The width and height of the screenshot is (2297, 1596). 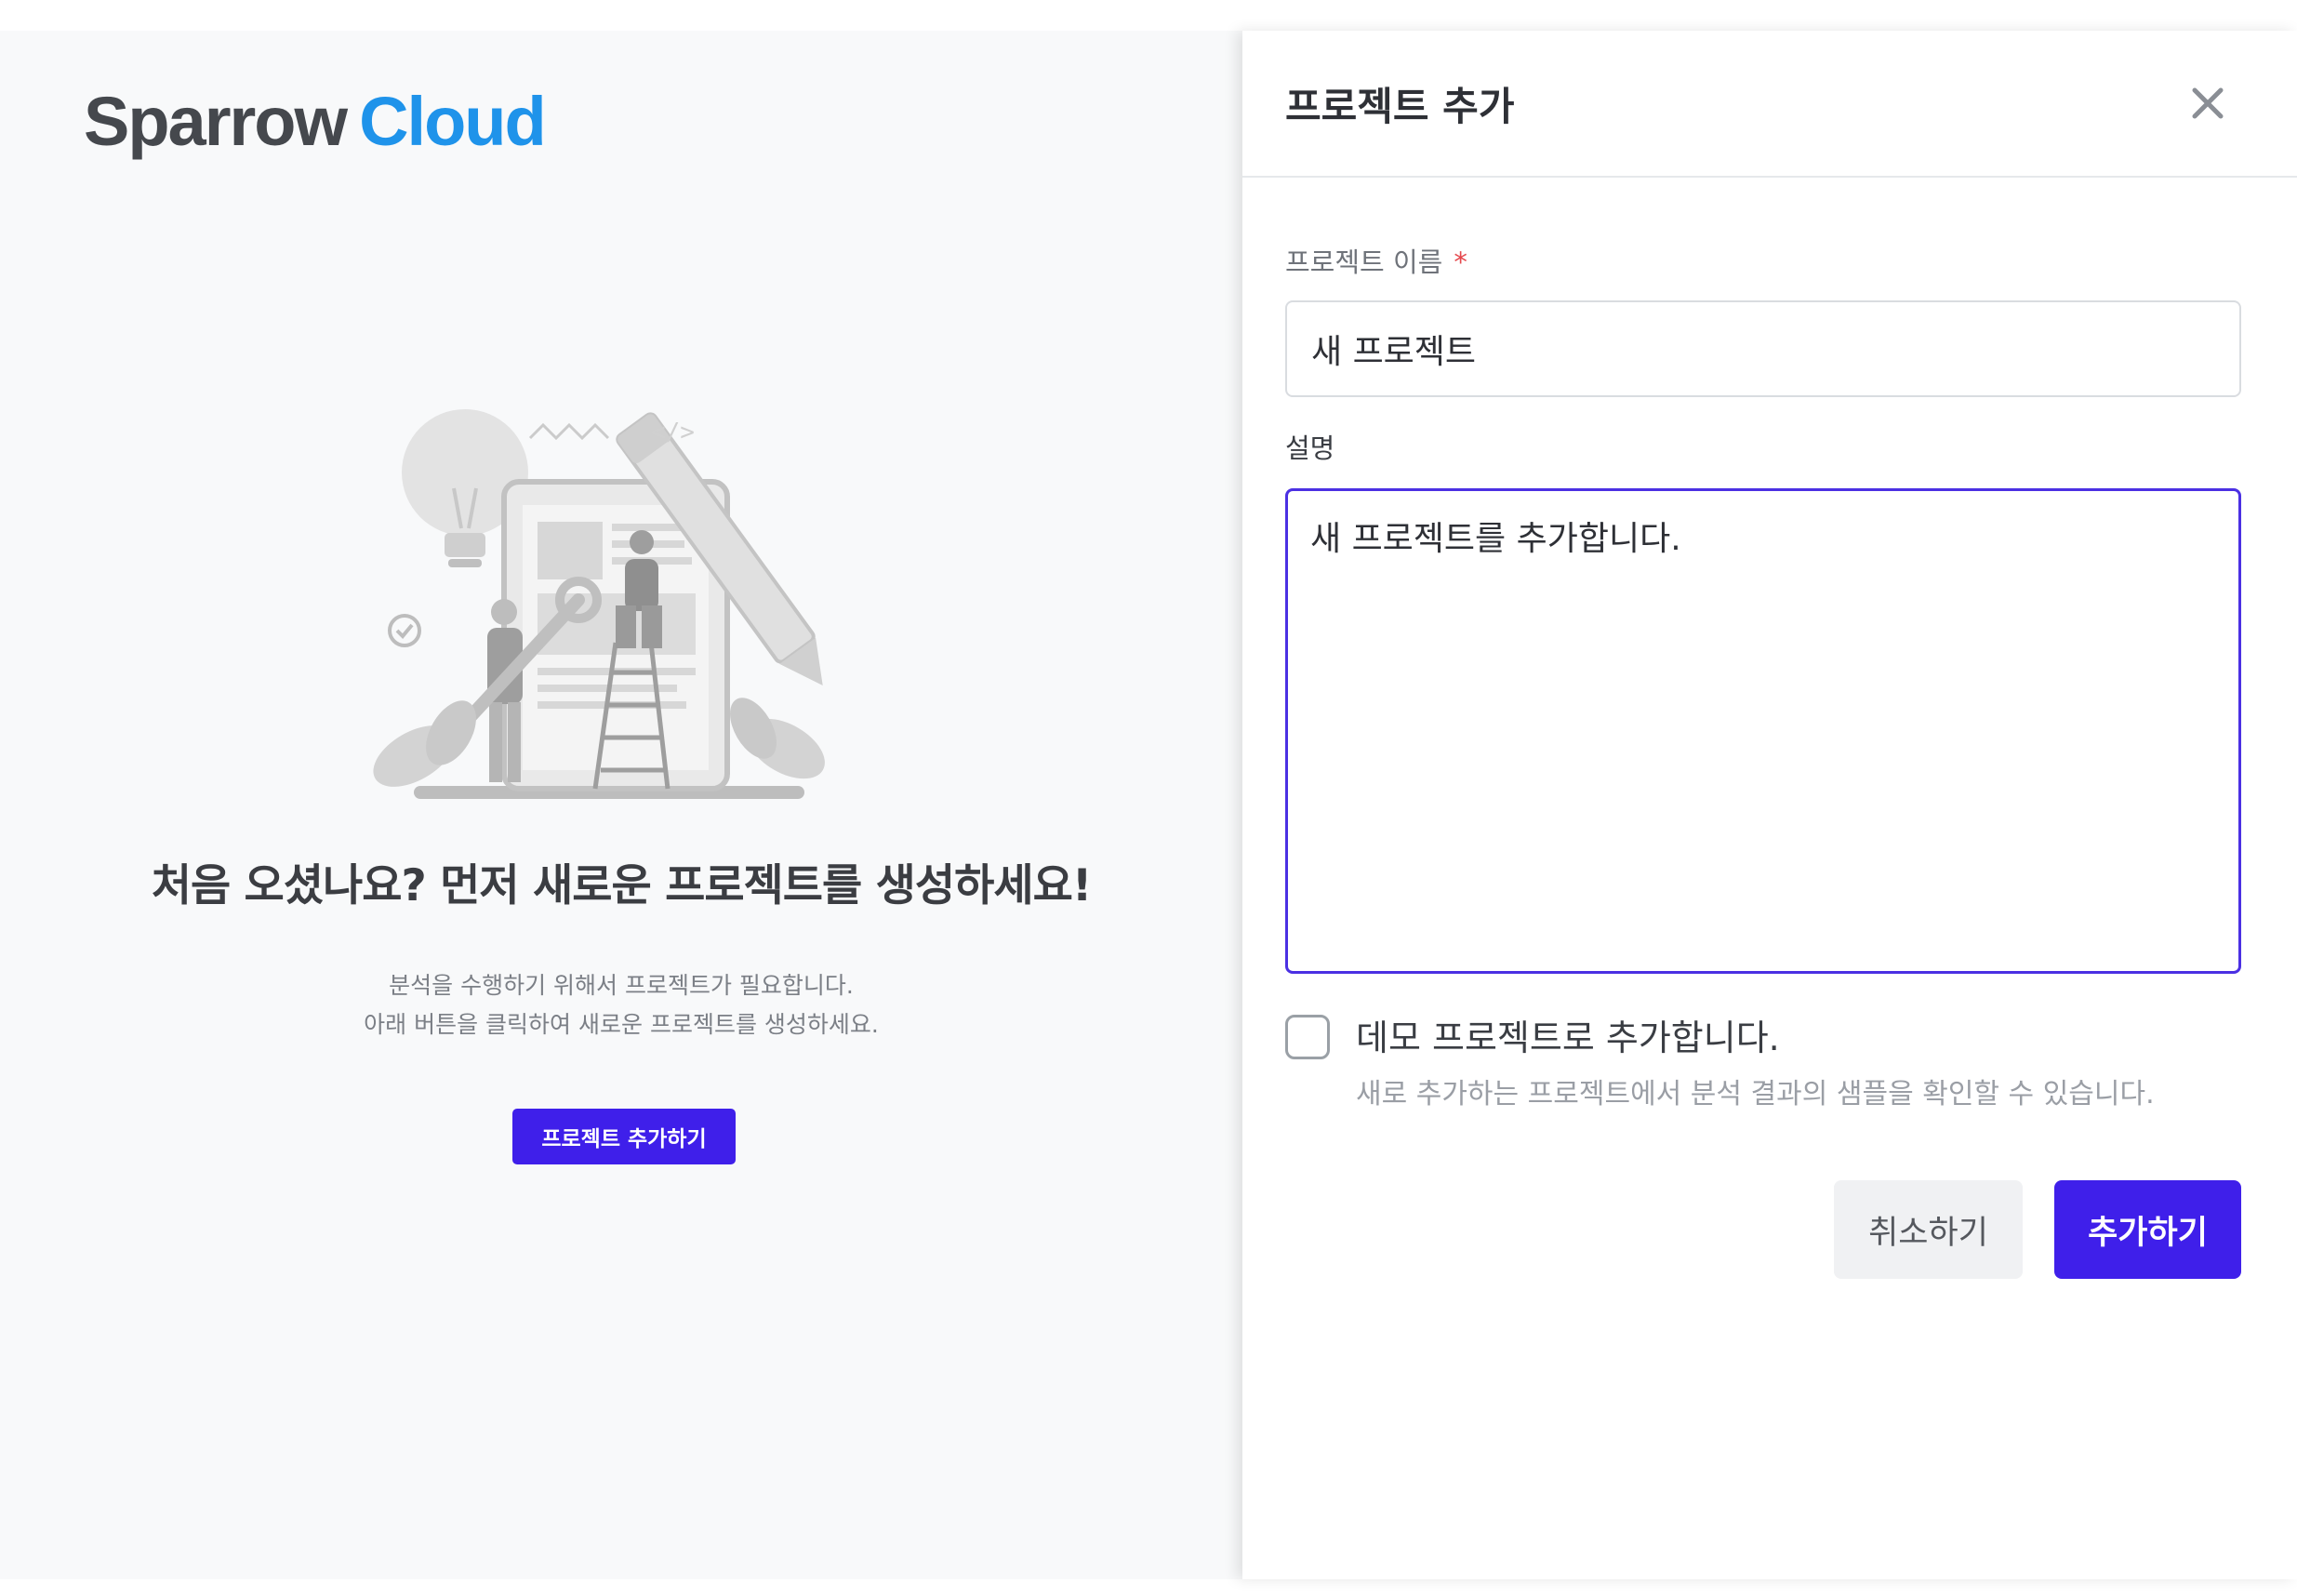 I want to click on empty-state-description-line1: 분석을 수행하기 위해서 프로젝트가 필요합니다., so click(x=621, y=986).